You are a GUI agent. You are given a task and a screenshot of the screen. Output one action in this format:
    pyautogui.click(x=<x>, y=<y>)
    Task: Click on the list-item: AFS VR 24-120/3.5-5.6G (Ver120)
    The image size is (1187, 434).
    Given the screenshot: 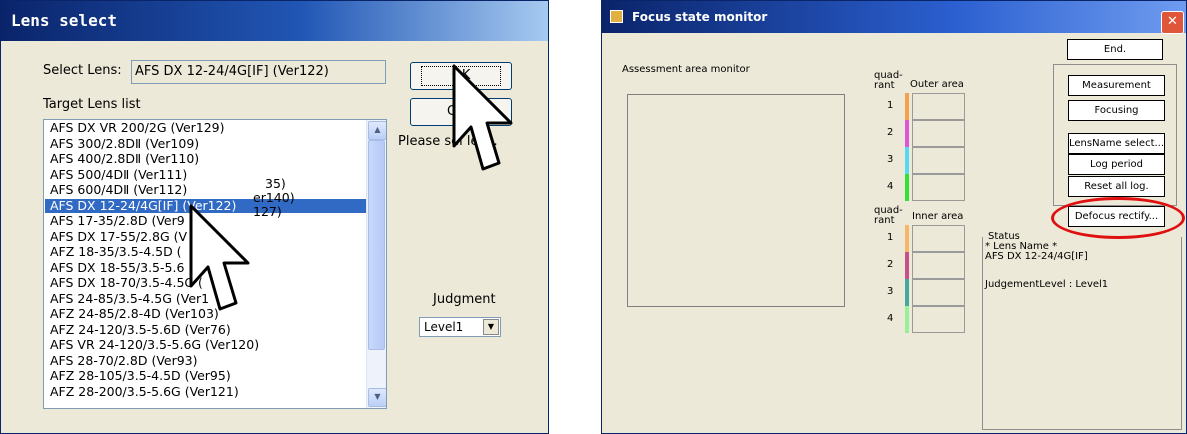 What is the action you would take?
    pyautogui.click(x=205, y=345)
    